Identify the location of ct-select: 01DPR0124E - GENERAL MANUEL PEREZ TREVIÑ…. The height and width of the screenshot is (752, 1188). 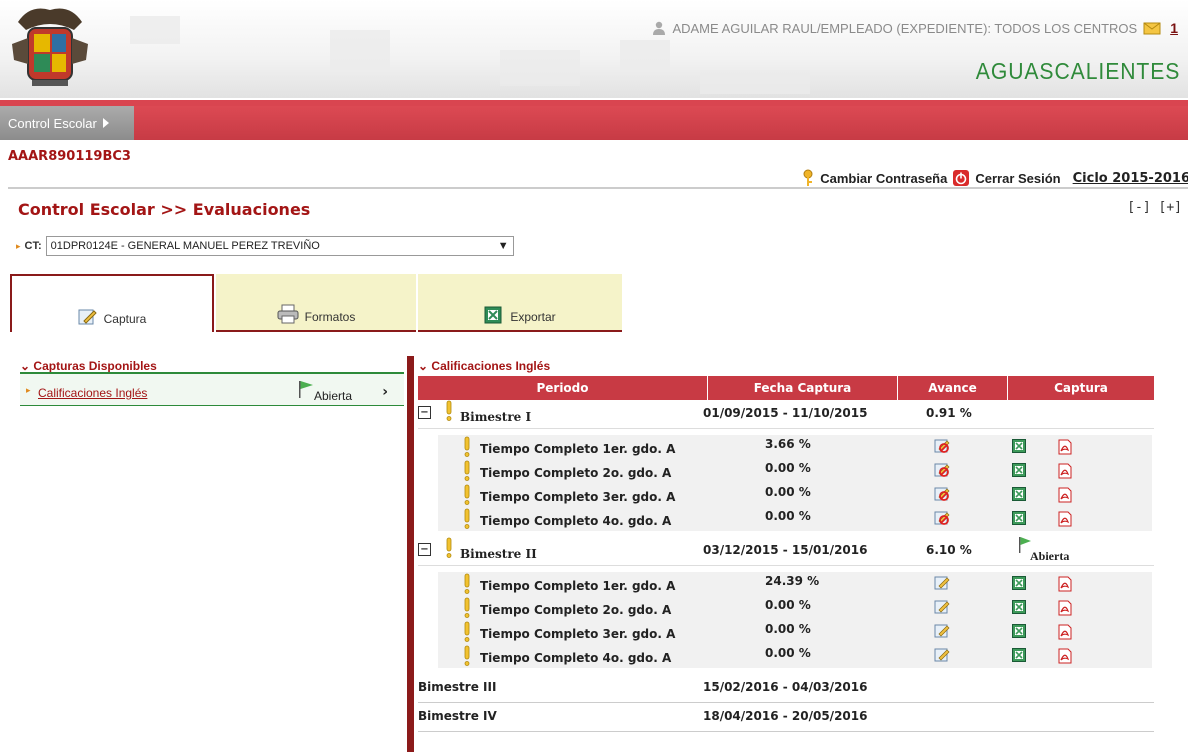
(279, 246).